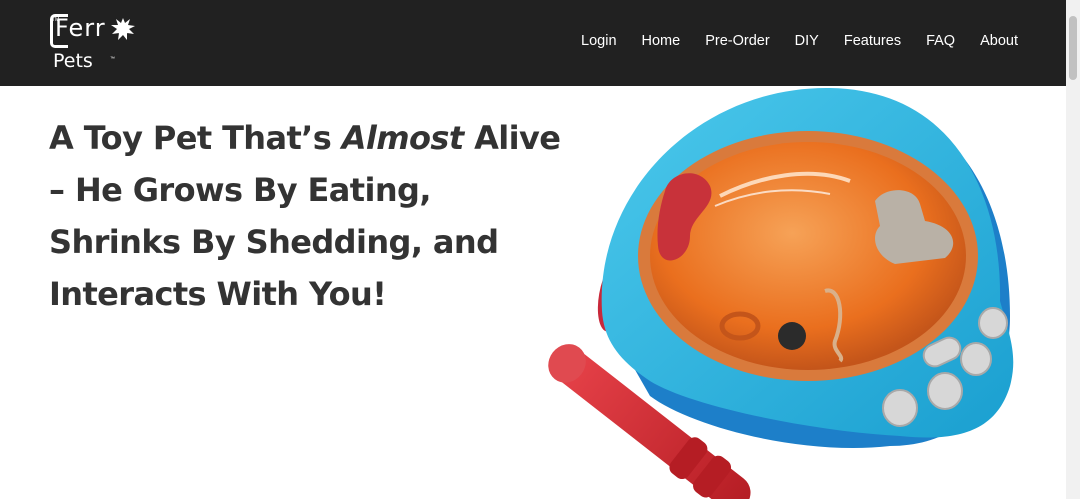 This screenshot has height=499, width=1080. I want to click on ferrofluid-blob, so click(792, 336).